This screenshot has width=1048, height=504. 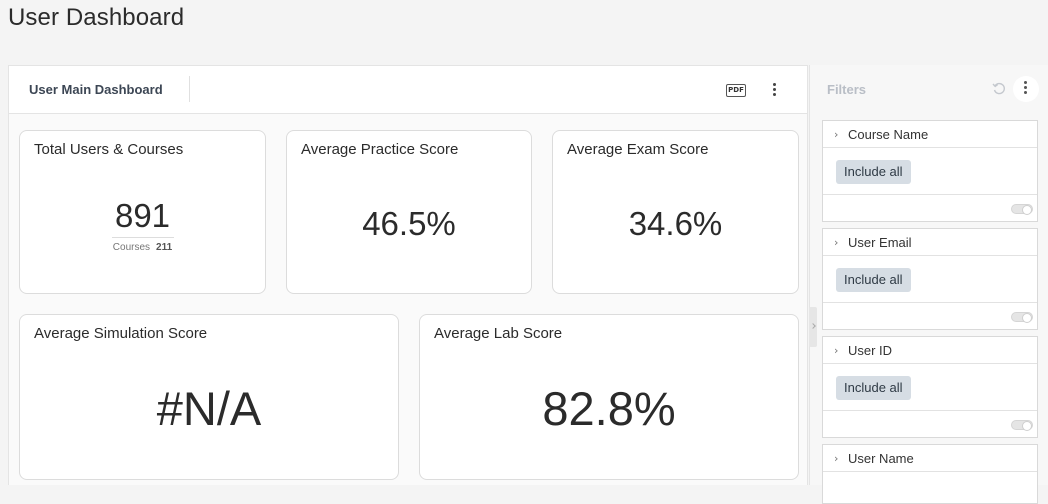 I want to click on card-value: 46.5%, so click(x=409, y=223).